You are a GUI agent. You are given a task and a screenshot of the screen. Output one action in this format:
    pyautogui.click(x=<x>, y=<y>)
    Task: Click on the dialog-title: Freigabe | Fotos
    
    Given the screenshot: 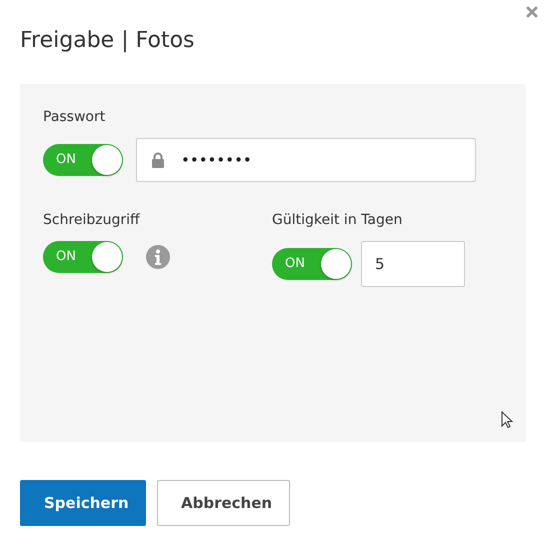 What is the action you would take?
    pyautogui.click(x=108, y=41)
    